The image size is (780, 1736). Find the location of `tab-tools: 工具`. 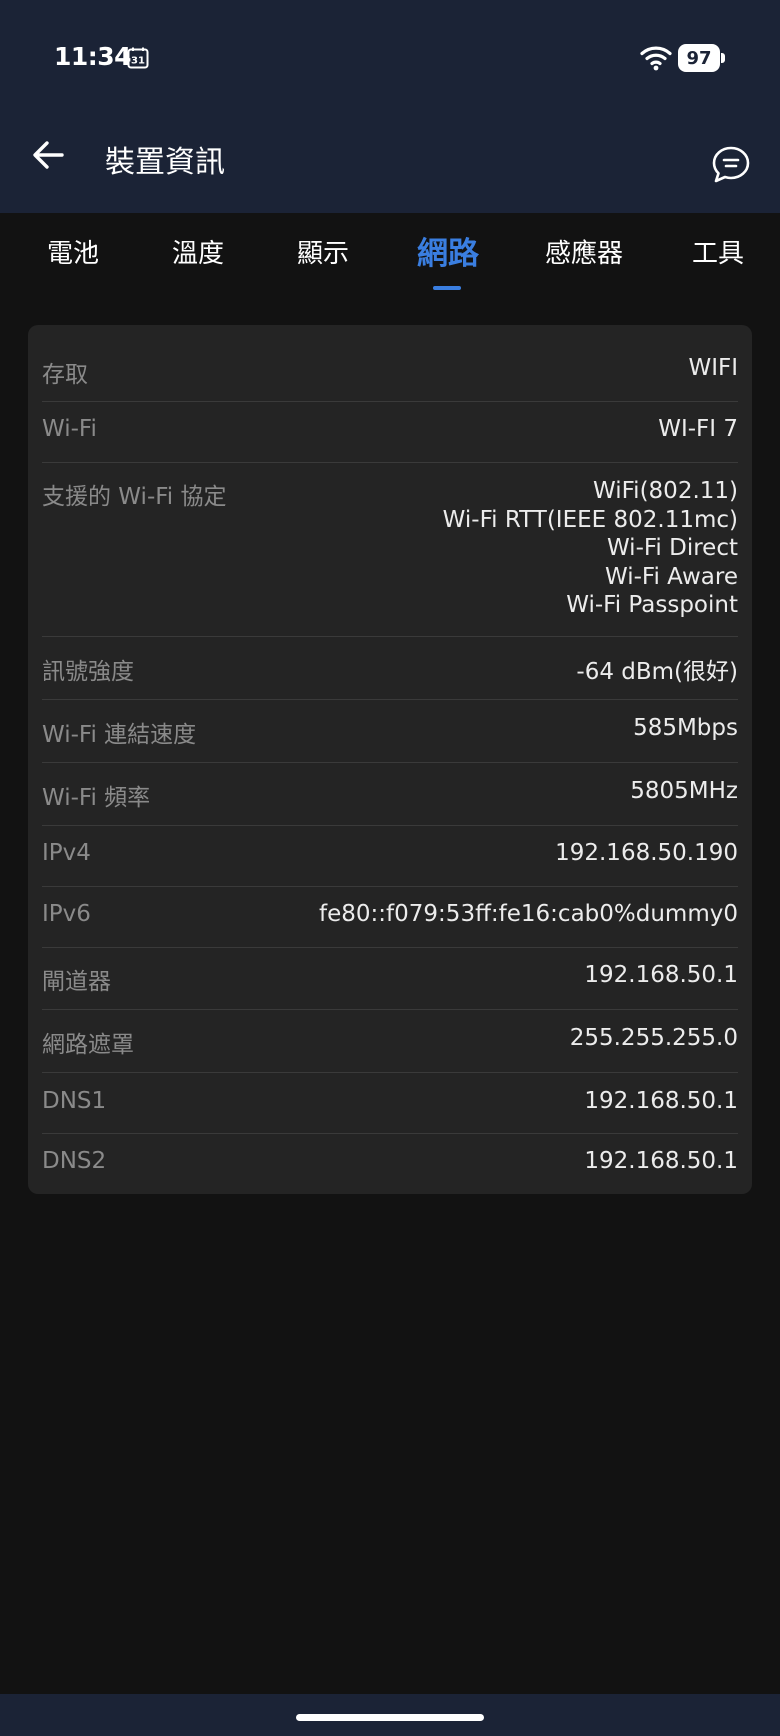

tab-tools: 工具 is located at coordinates (718, 254).